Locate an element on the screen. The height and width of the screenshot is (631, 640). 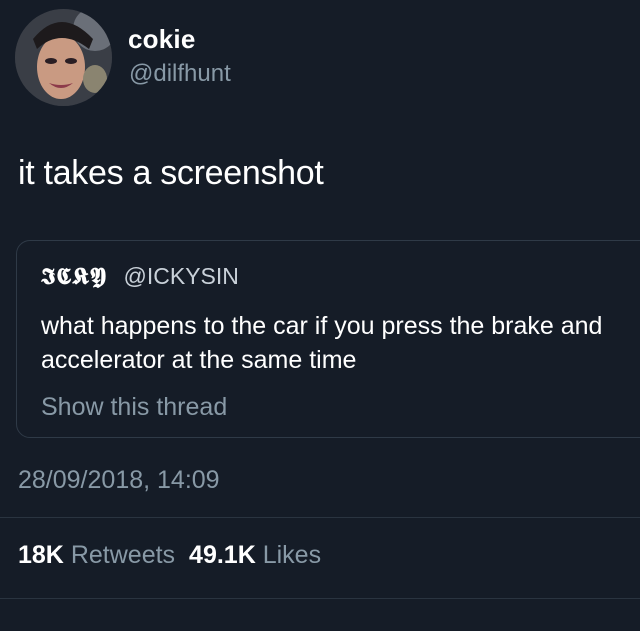
tweet-timestamp: 28/09/2018, 14:09 is located at coordinates (119, 480).